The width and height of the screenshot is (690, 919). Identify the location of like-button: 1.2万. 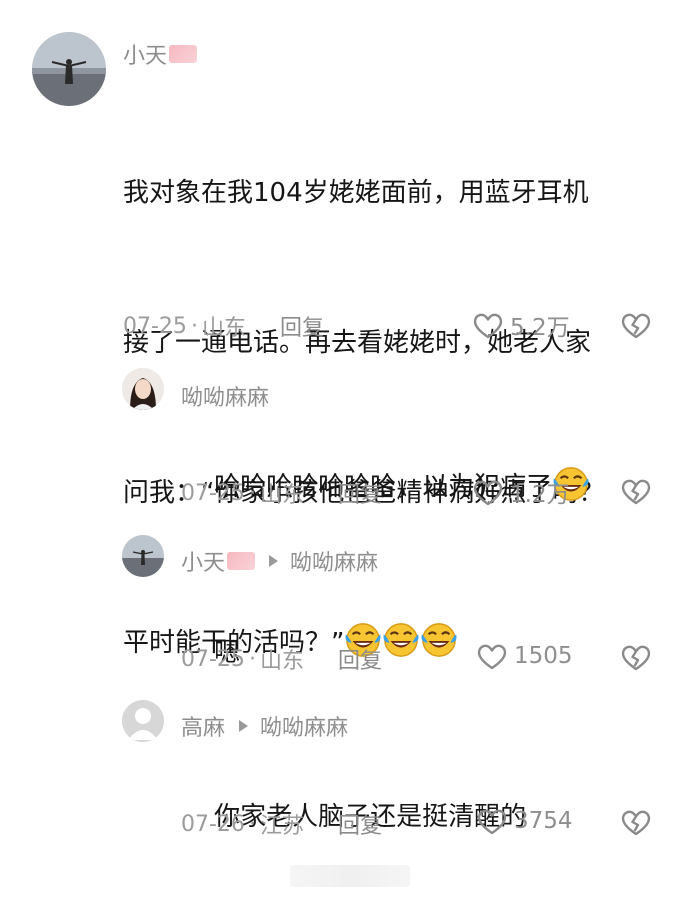
(521, 492).